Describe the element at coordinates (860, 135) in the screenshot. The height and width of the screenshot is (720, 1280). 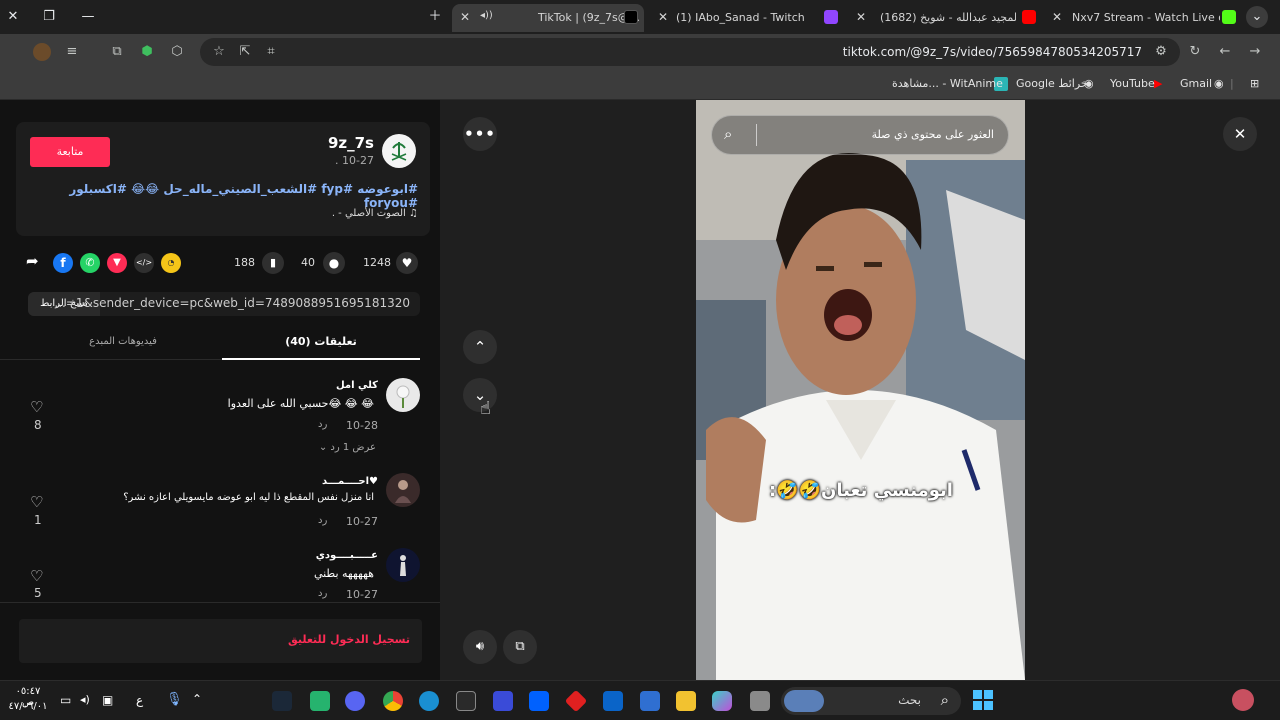
I see `related-content-search: ⌕ العثور على محتوى ذي صلة` at that location.